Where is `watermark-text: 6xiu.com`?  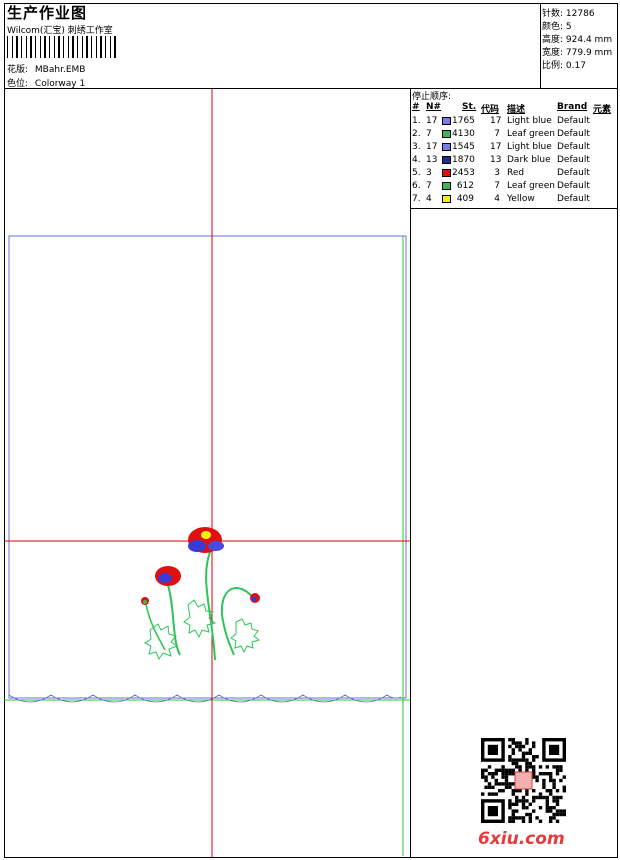
watermark-text: 6xiu.com is located at coordinates (521, 839).